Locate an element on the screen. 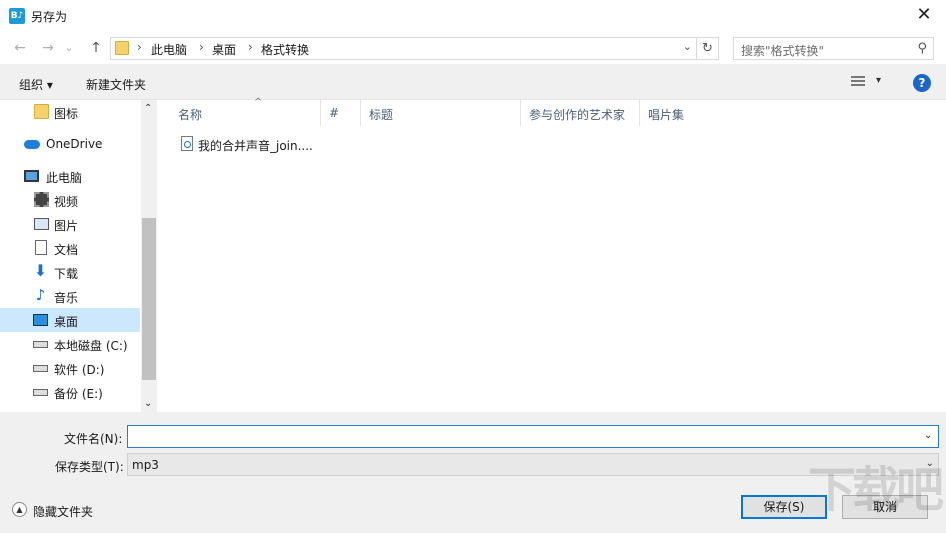 Image resolution: width=946 pixels, height=533 pixels. sidebar-item-drive-d: 软件 (D:) is located at coordinates (70, 368).